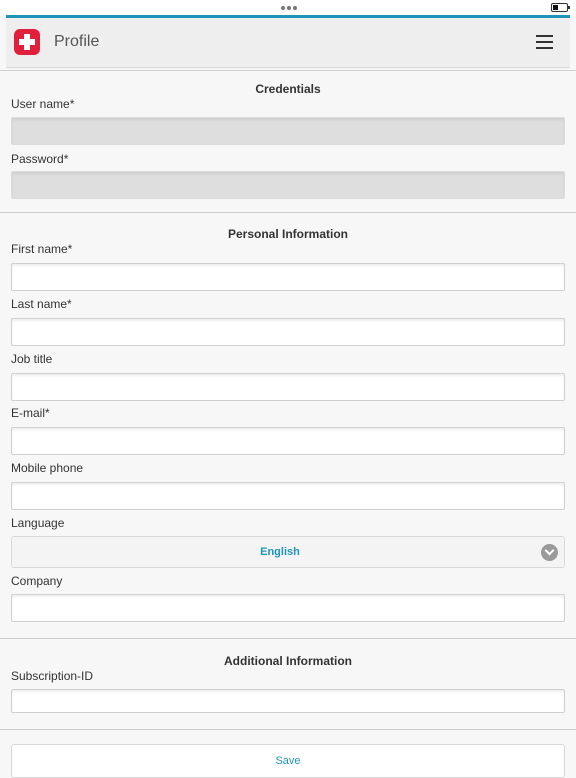 The image size is (576, 778). I want to click on email-field, so click(288, 441).